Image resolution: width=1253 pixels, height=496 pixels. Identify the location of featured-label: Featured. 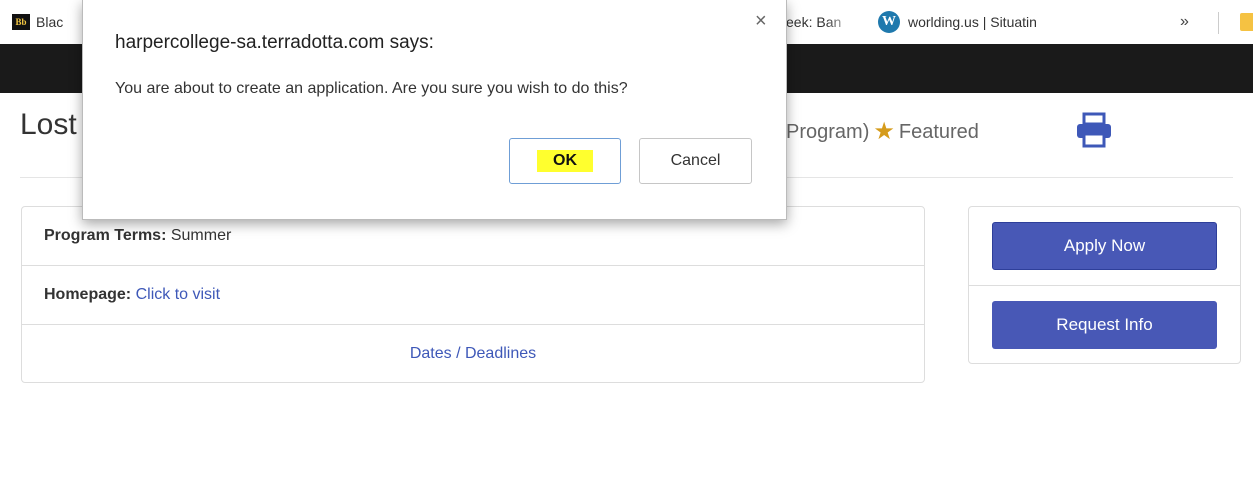
(938, 131).